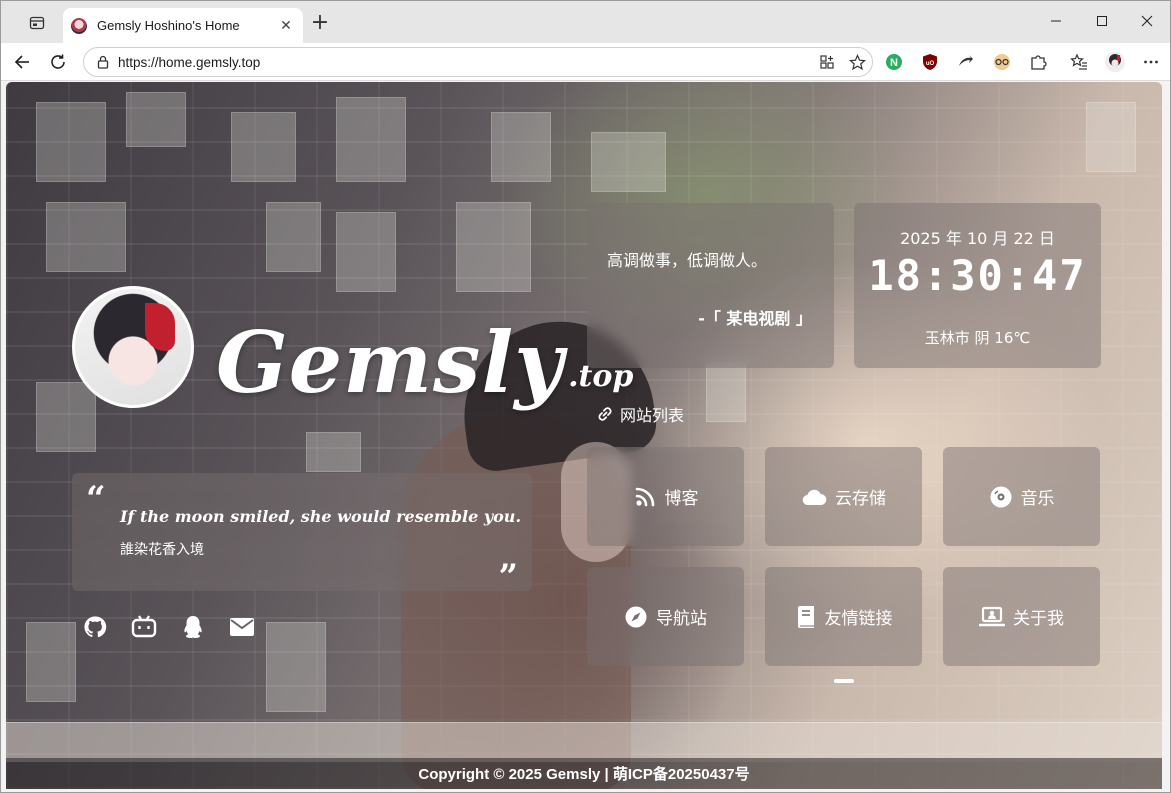  Describe the element at coordinates (585, 22) in the screenshot. I see `tab-bar: Gemsly Hoshino's Home ✕ +` at that location.